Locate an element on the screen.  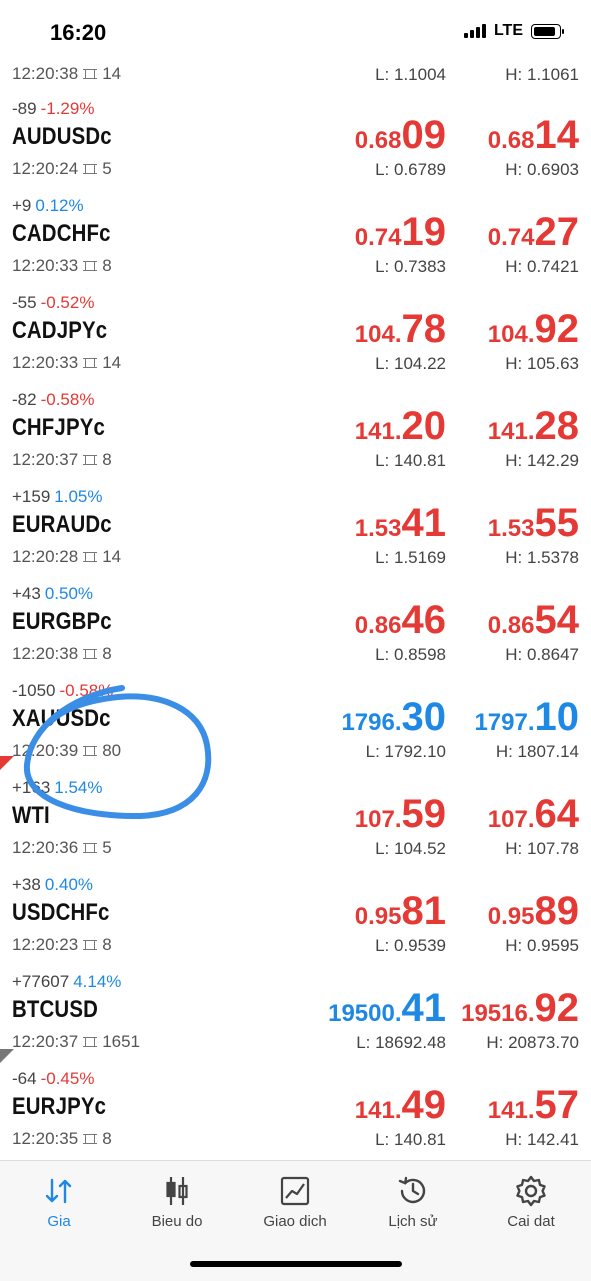
ask-price-prefix: 1797. is located at coordinates (504, 722).